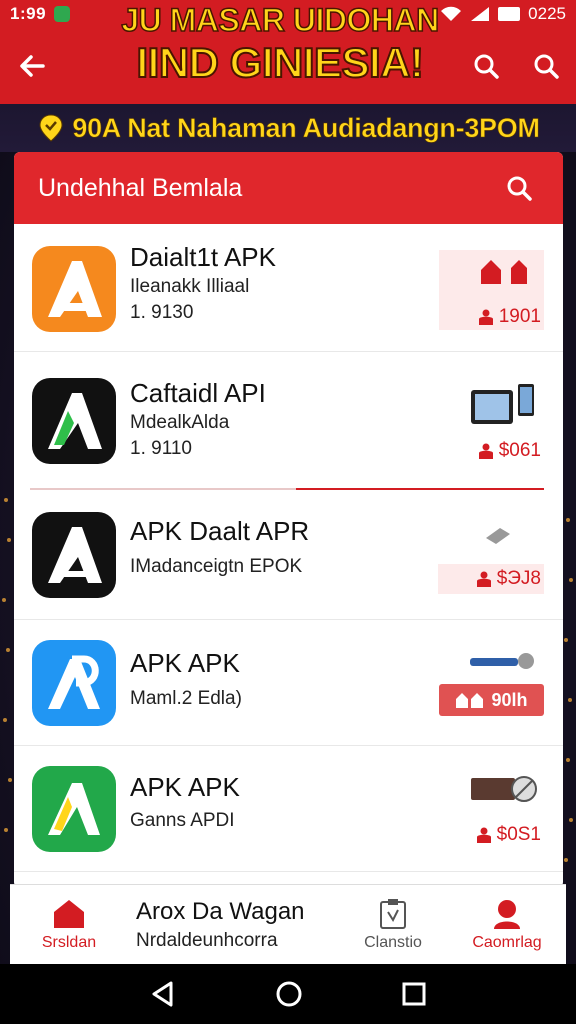 This screenshot has height=1024, width=576. What do you see at coordinates (518, 834) in the screenshot?
I see `app-price-value: $0S1` at bounding box center [518, 834].